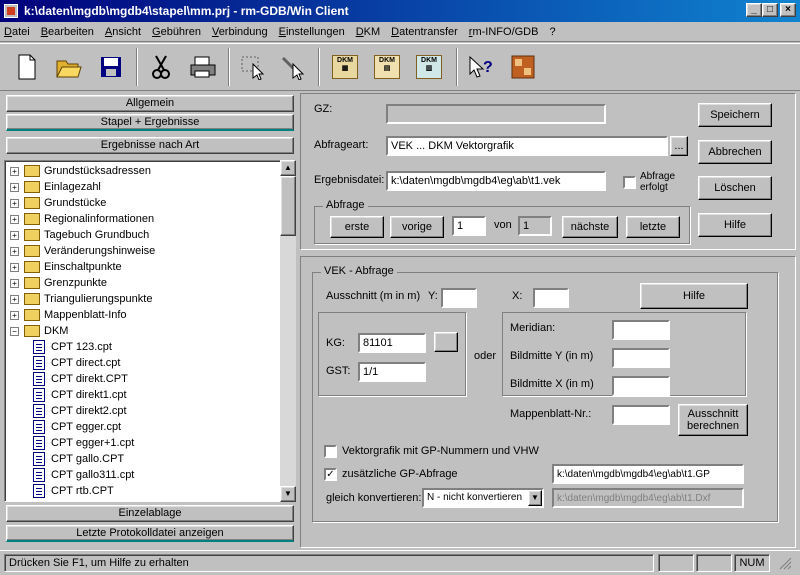 Image resolution: width=800 pixels, height=575 pixels. I want to click on menu-gebuehren: Gebühren, so click(176, 32).